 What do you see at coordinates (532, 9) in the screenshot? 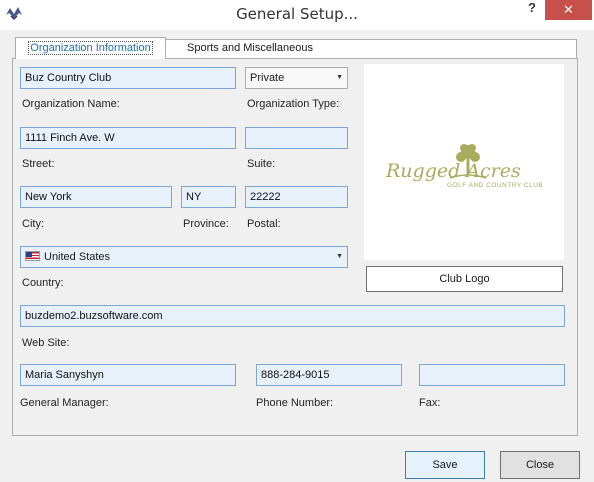
I see `help-button: ?` at bounding box center [532, 9].